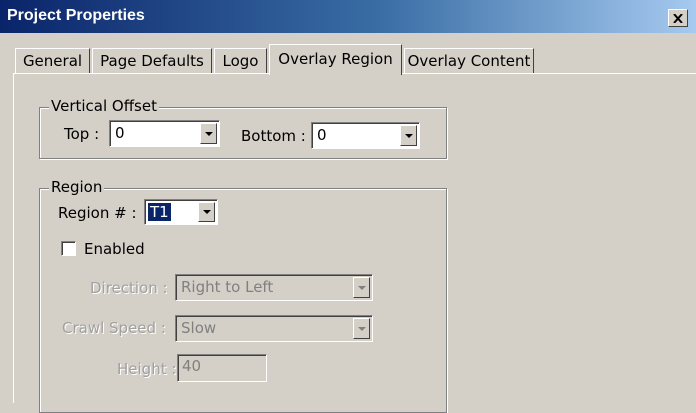 The height and width of the screenshot is (413, 696). What do you see at coordinates (348, 16) in the screenshot?
I see `title-bar: Project Properties` at bounding box center [348, 16].